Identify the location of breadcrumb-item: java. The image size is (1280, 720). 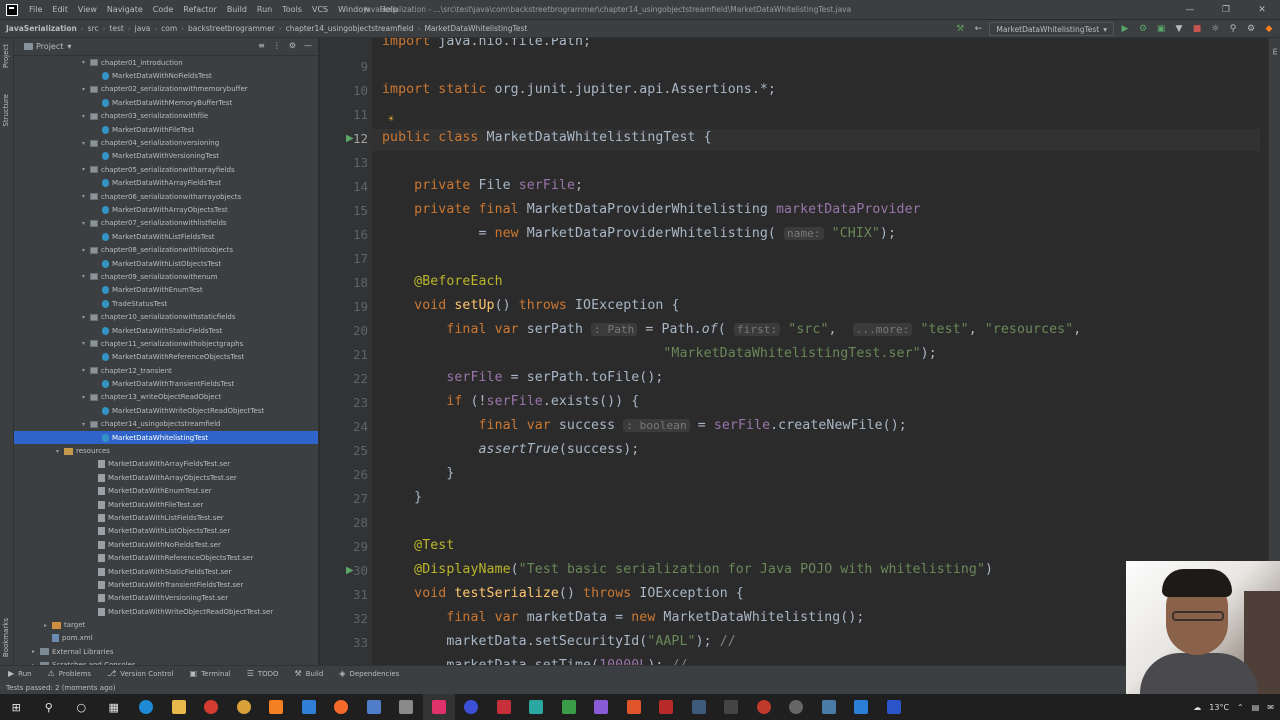
(143, 28).